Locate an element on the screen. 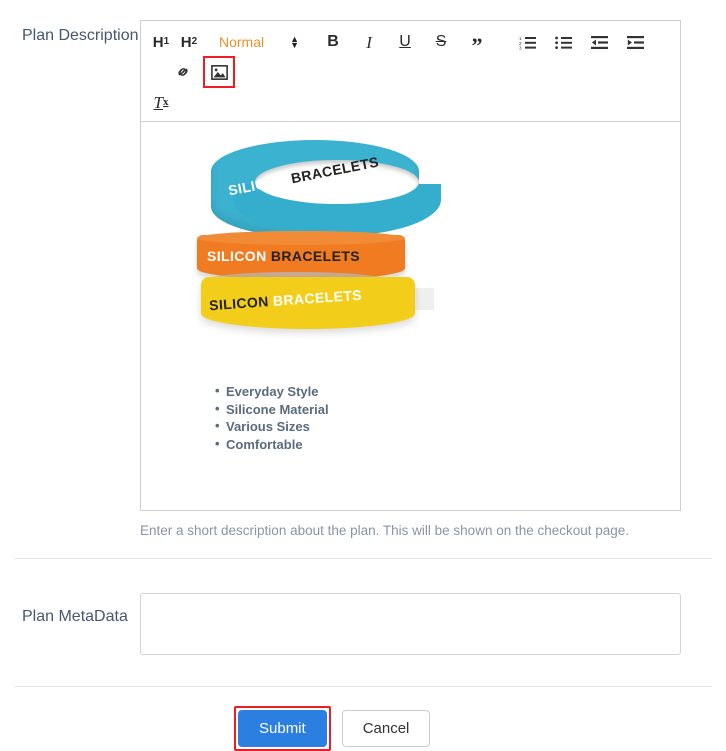  clear-formatting-label: T is located at coordinates (158, 102).